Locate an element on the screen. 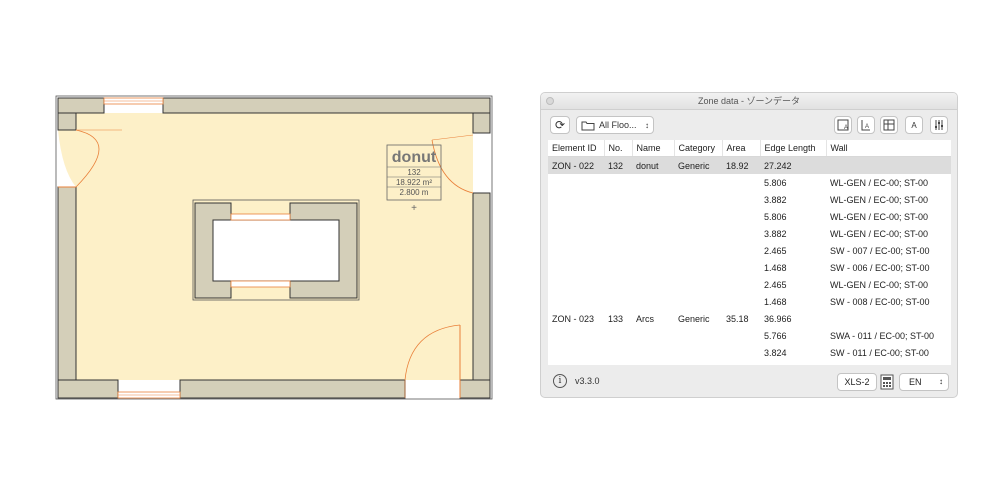  column-header-edge-length: Edge Length is located at coordinates (792, 148).